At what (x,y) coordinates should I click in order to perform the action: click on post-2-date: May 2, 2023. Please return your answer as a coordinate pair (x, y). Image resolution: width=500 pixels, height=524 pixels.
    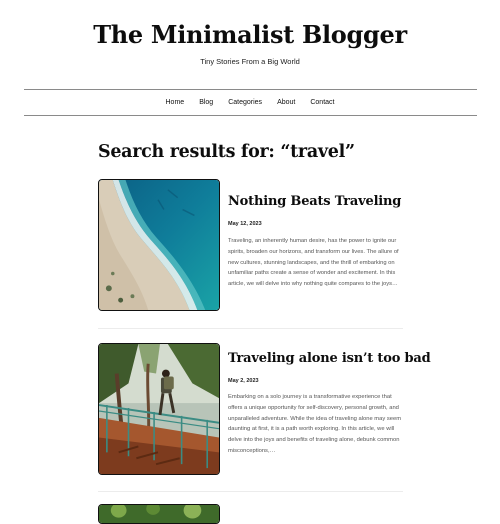
    Looking at the image, I should click on (243, 381).